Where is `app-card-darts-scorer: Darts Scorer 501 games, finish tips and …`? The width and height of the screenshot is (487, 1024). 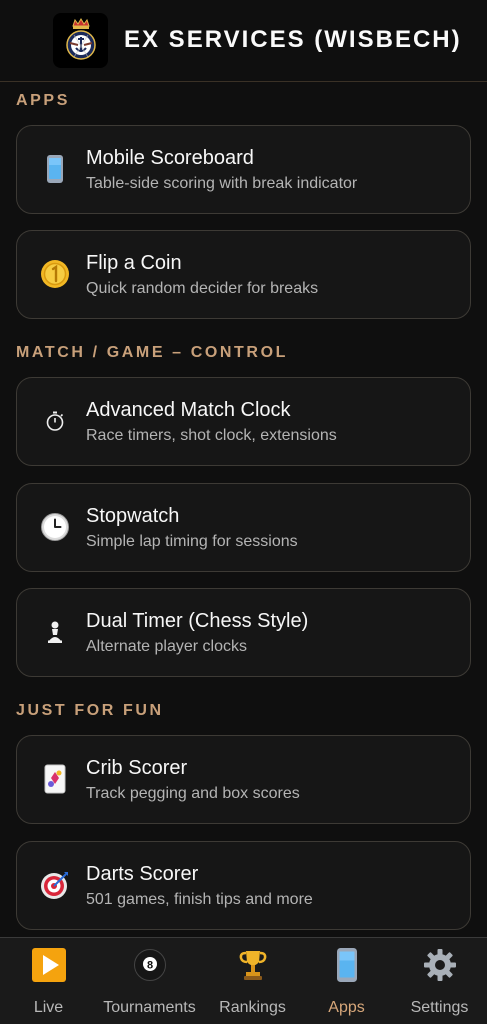
app-card-darts-scorer: Darts Scorer 501 games, finish tips and … is located at coordinates (243, 885).